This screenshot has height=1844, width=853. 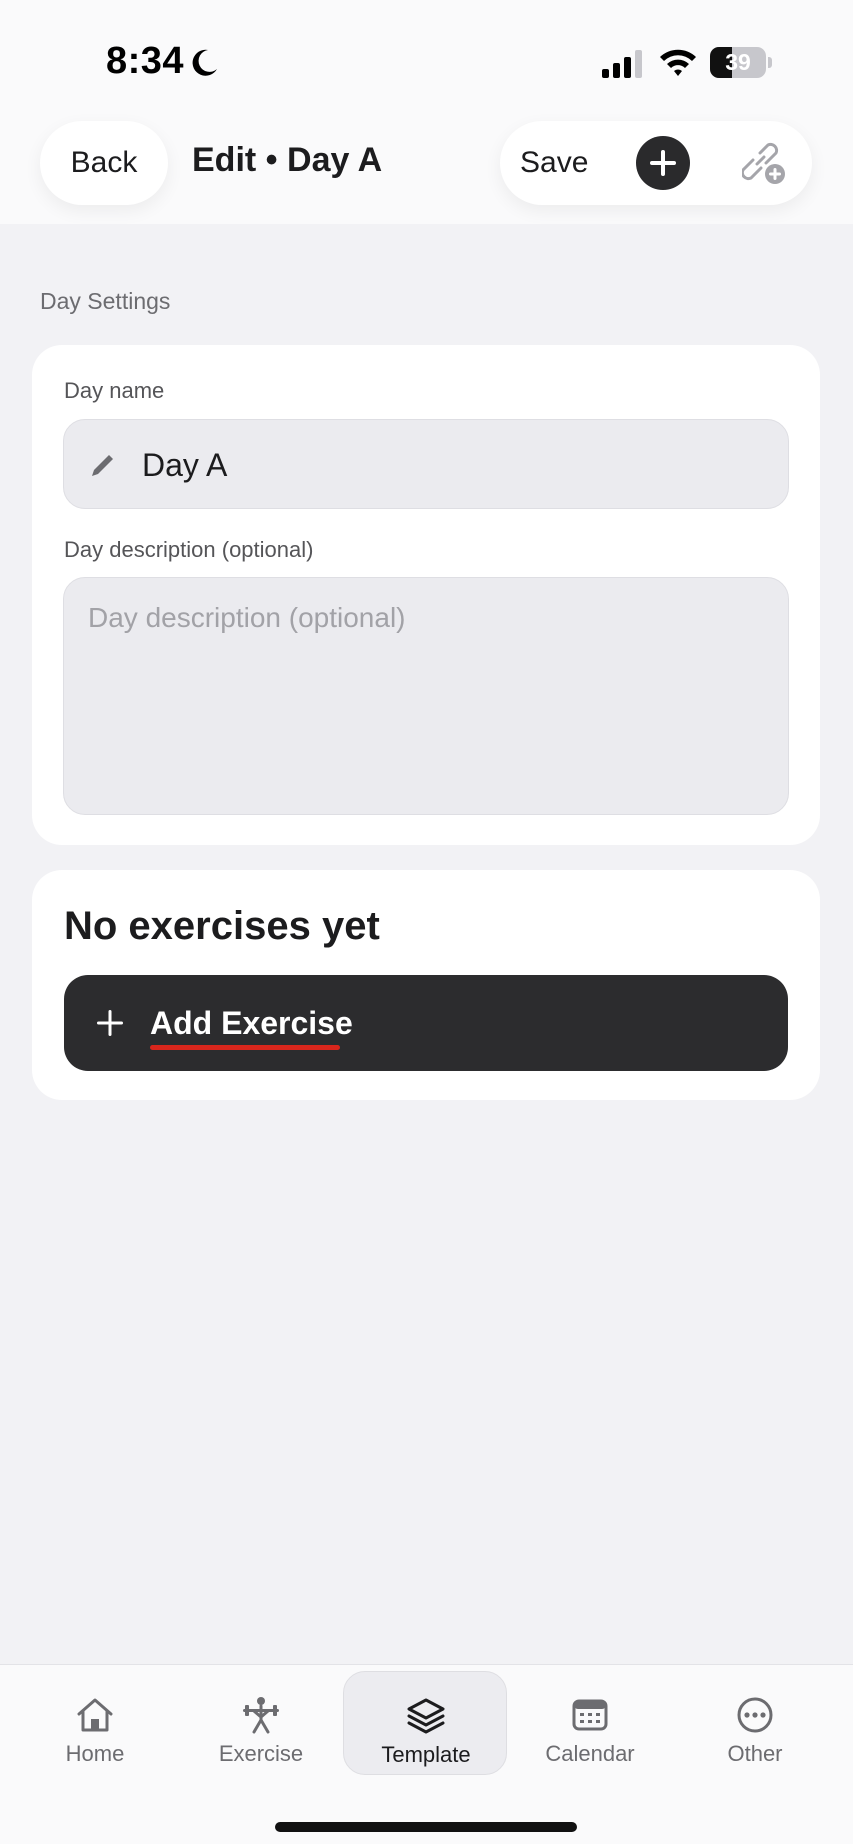 What do you see at coordinates (287, 160) in the screenshot?
I see `page-title: Edit • Day A` at bounding box center [287, 160].